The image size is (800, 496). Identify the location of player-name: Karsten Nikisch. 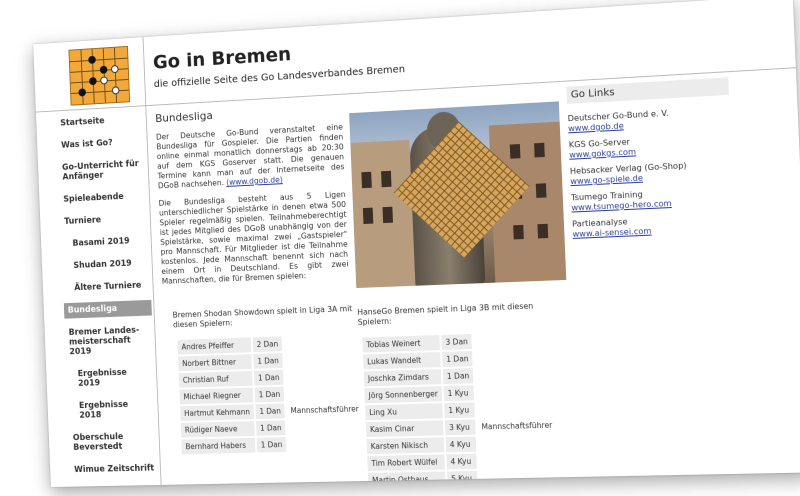
(405, 446).